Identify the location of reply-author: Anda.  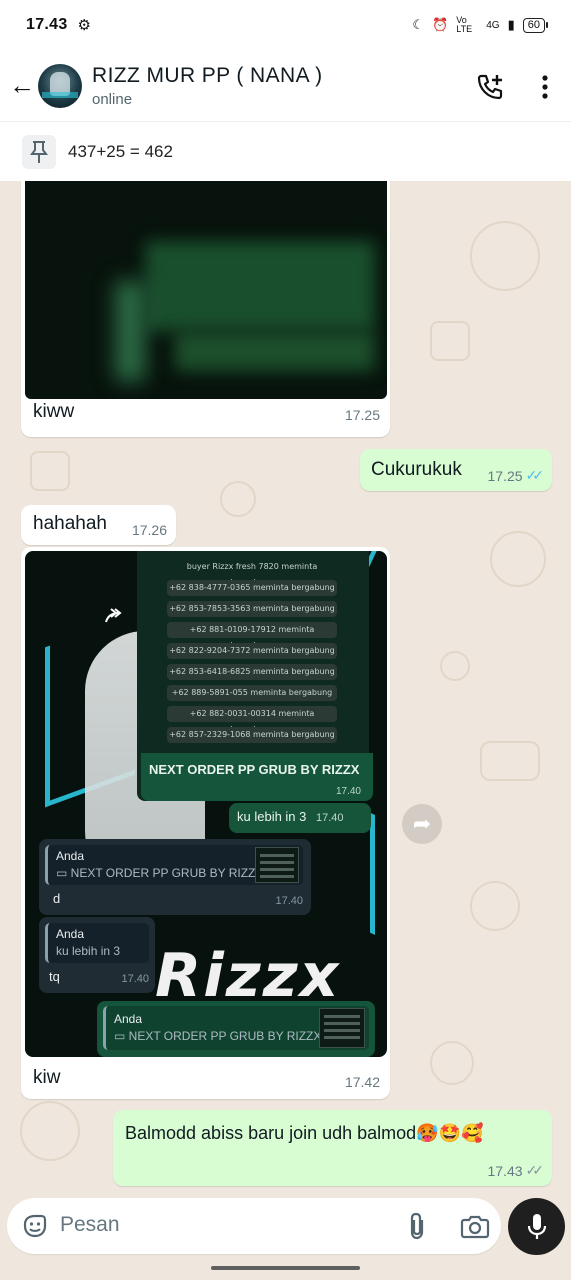
(70, 934).